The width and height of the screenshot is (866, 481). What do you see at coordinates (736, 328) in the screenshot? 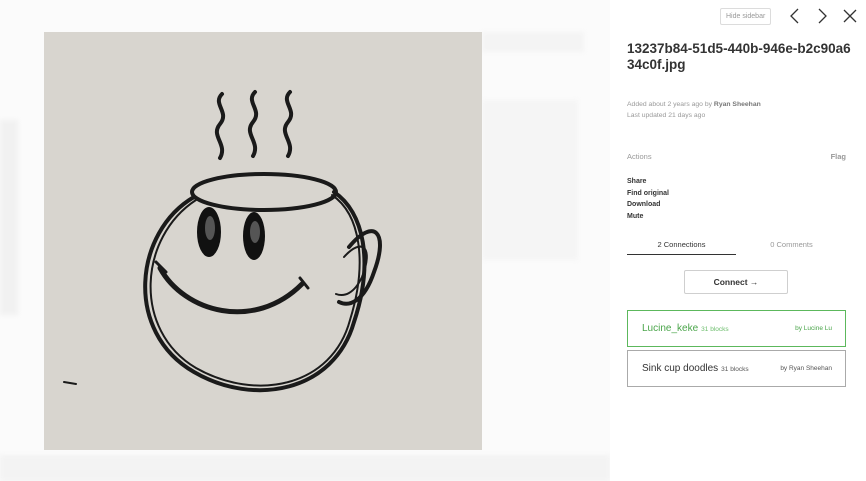
I see `channel-card: Lucine_keke 31 blocks by Lucine Lu` at bounding box center [736, 328].